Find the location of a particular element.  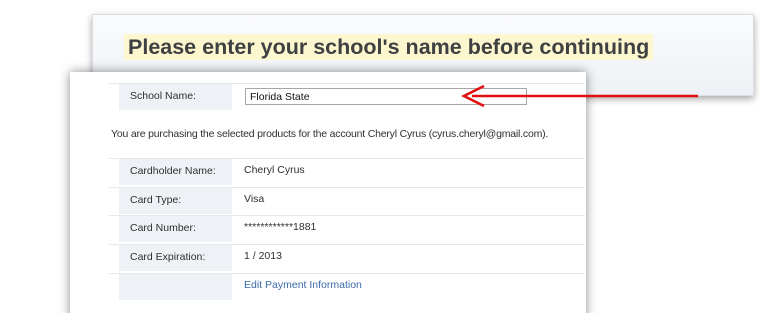

edit-payment-link: Edit Payment Information is located at coordinates (303, 286).